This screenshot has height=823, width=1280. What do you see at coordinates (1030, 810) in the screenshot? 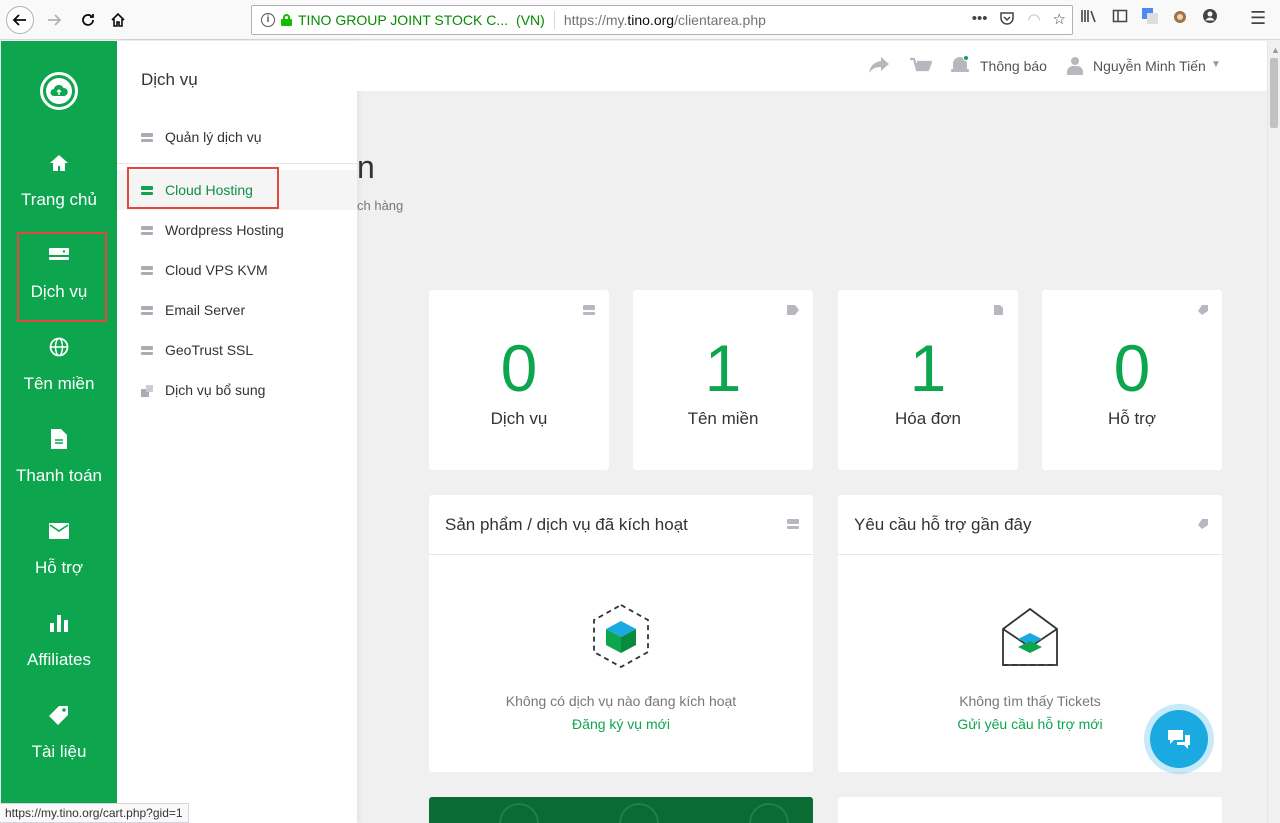
I see `news-card` at bounding box center [1030, 810].